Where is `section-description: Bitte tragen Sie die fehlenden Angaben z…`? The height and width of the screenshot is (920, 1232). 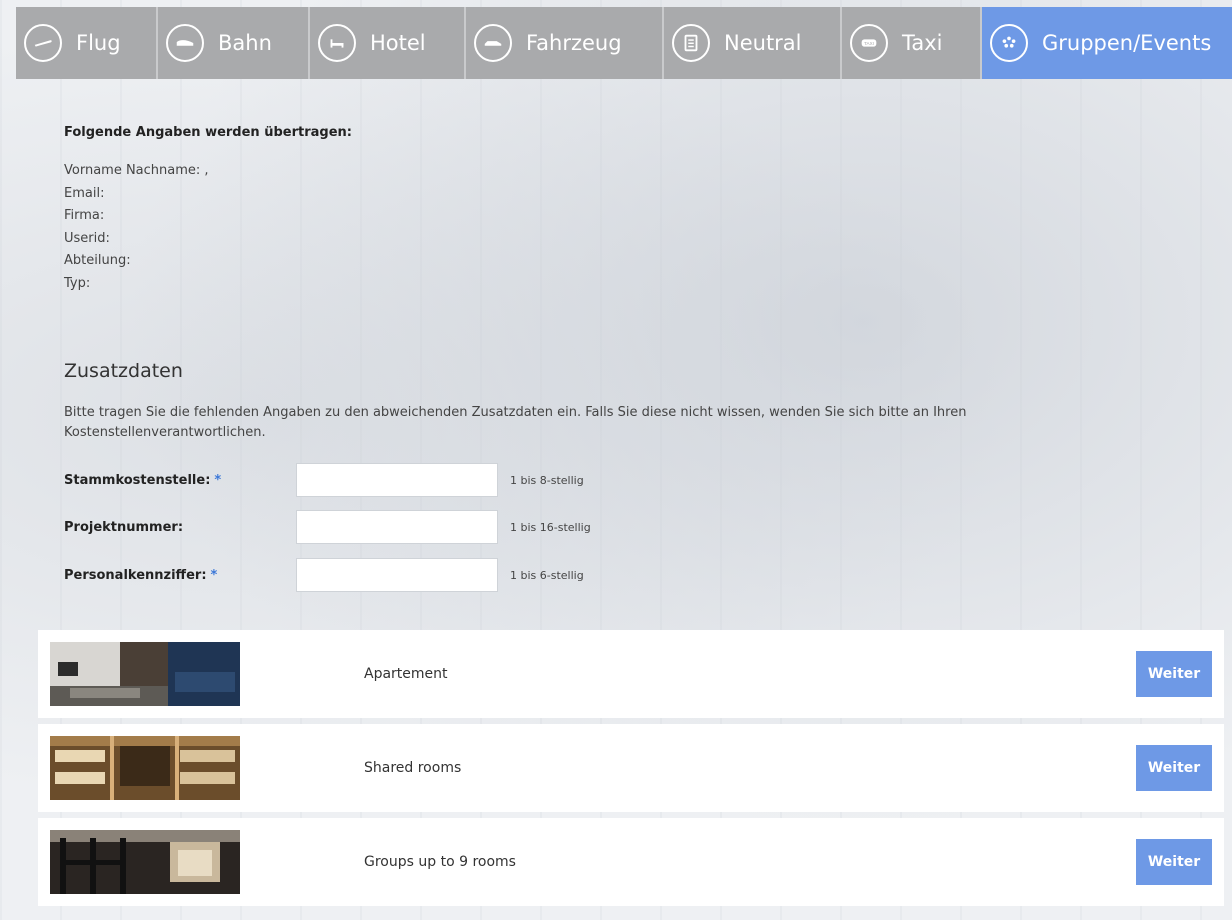 section-description: Bitte tragen Sie die fehlenden Angaben z… is located at coordinates (515, 422).